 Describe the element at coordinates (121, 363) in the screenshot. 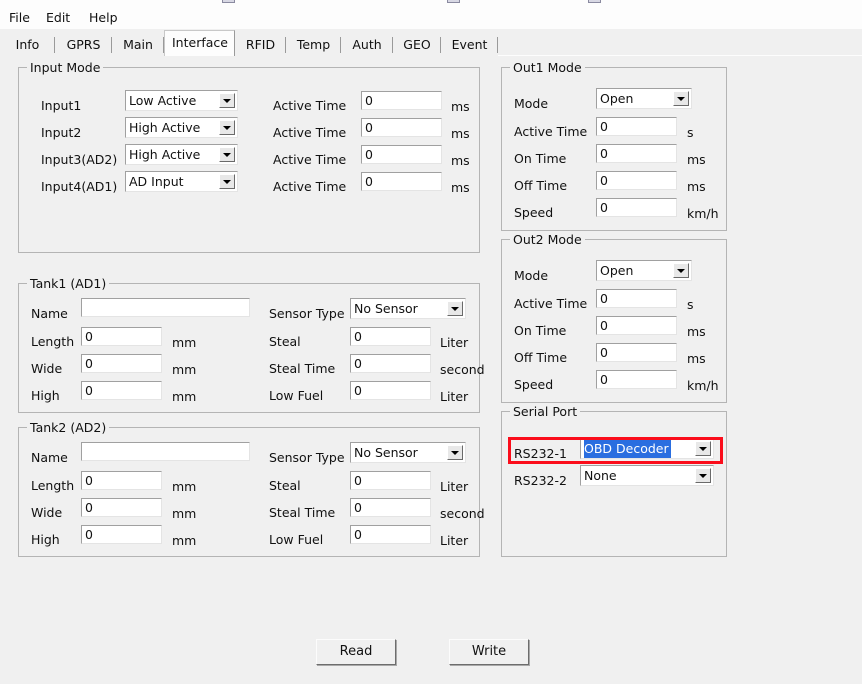

I see `tank1-wide-input: 0` at that location.